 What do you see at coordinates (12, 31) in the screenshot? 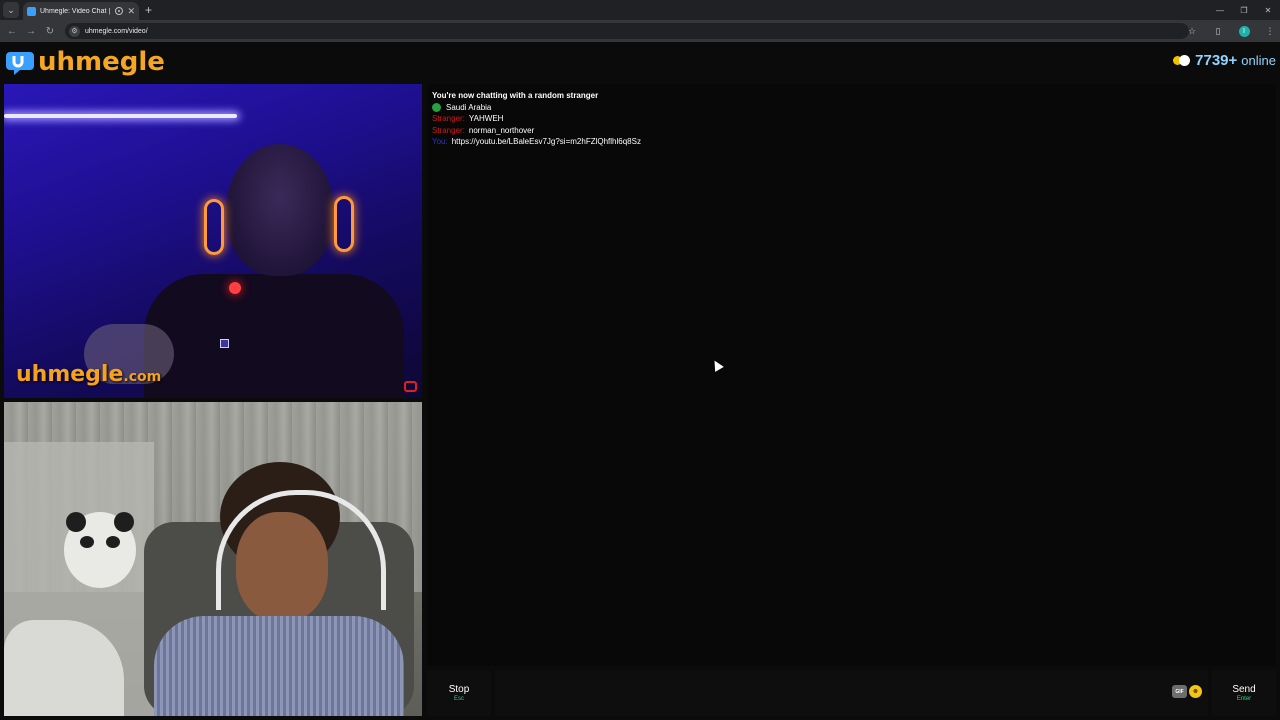
I see `arrow-left-icon: ←` at bounding box center [12, 31].